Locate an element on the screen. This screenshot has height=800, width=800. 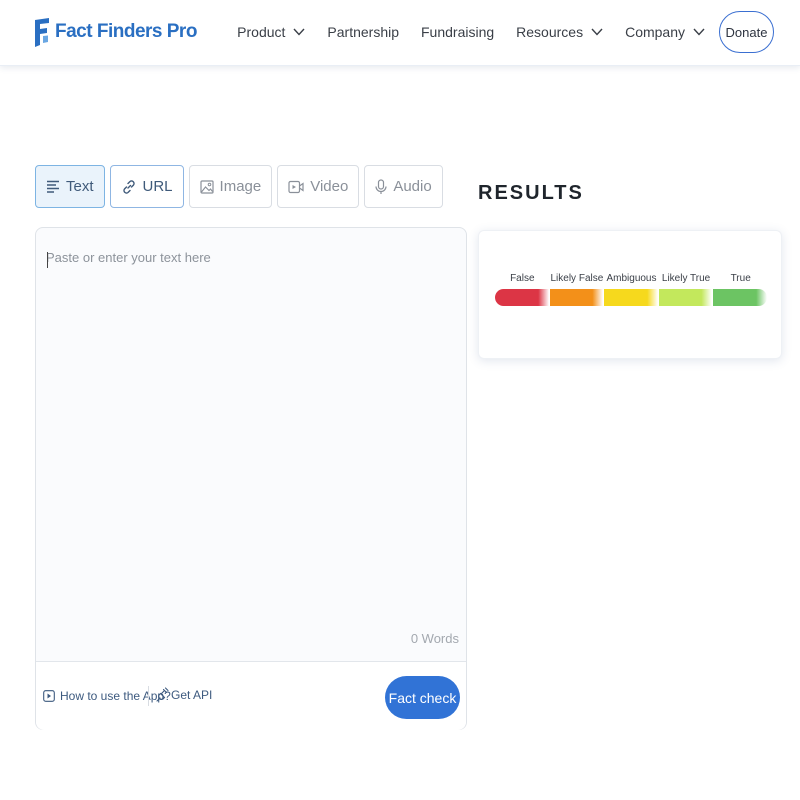
tab-label: Image is located at coordinates (240, 186).